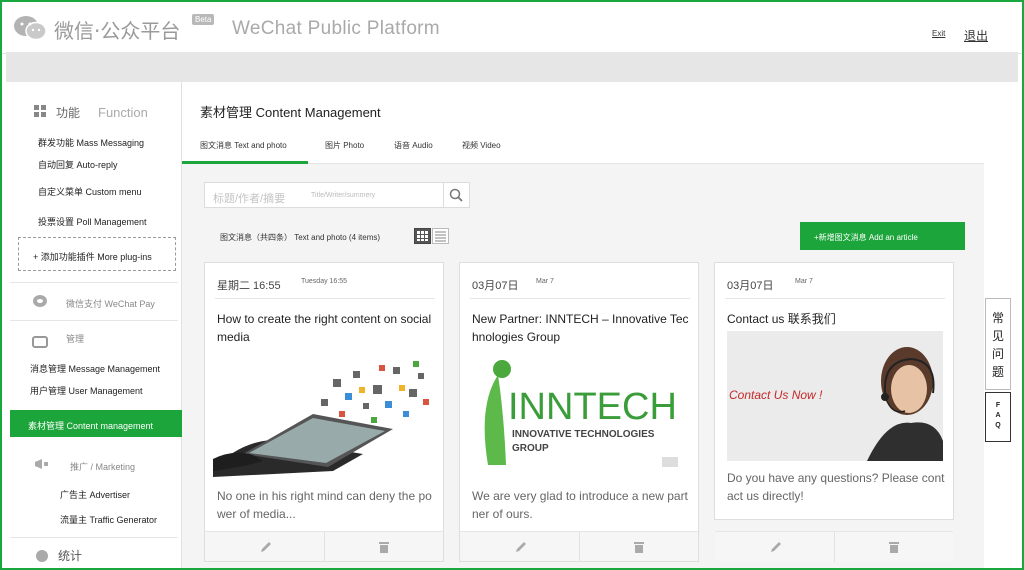 The width and height of the screenshot is (1024, 570). Describe the element at coordinates (998, 405) in the screenshot. I see `faq-letter: F` at that location.